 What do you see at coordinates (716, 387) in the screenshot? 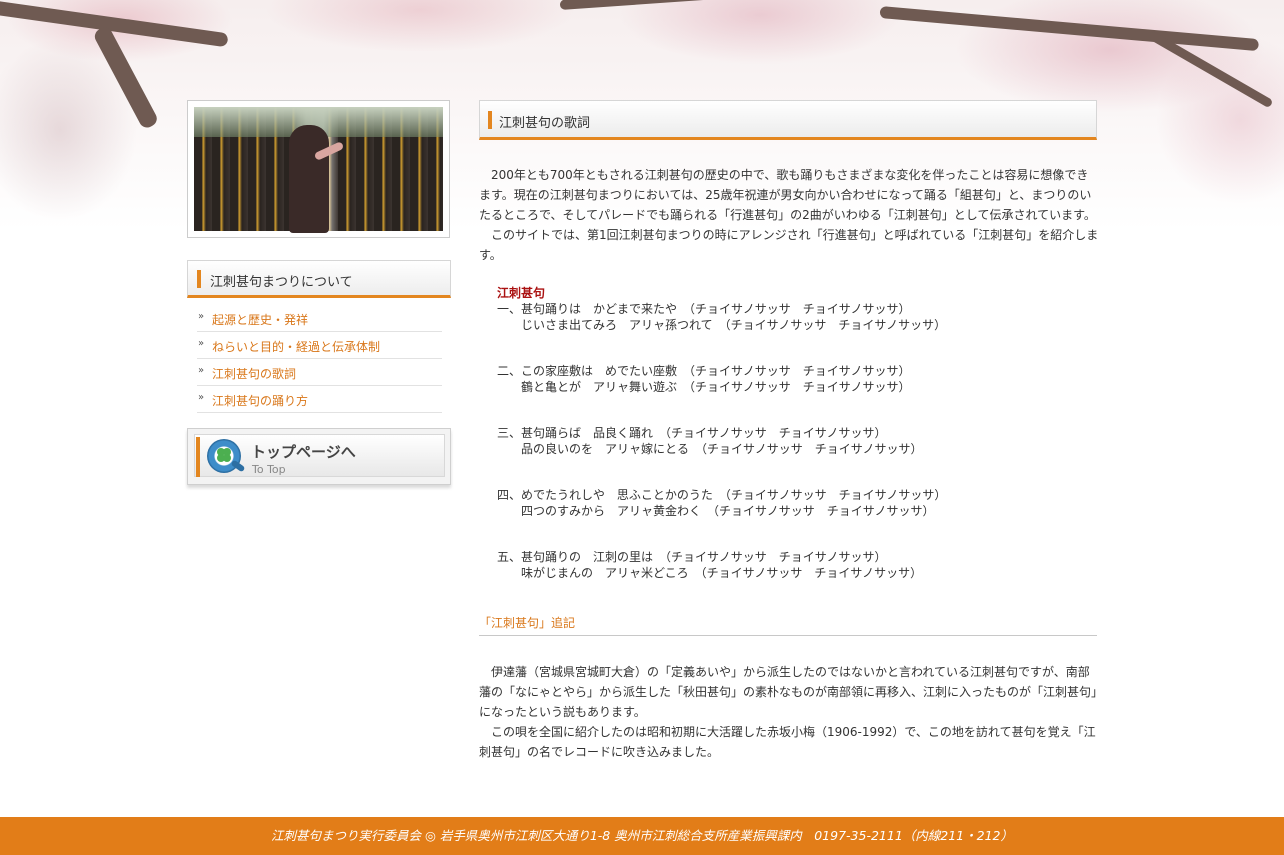
I see `verse-line: 鶴と亀とが アリャ舞い遊ぶ （チョイサノサッサ チョイサノサッサ）` at bounding box center [716, 387].